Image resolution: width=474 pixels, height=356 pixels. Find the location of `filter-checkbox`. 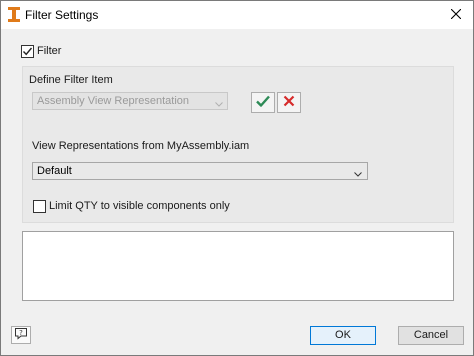

filter-checkbox is located at coordinates (27, 51).